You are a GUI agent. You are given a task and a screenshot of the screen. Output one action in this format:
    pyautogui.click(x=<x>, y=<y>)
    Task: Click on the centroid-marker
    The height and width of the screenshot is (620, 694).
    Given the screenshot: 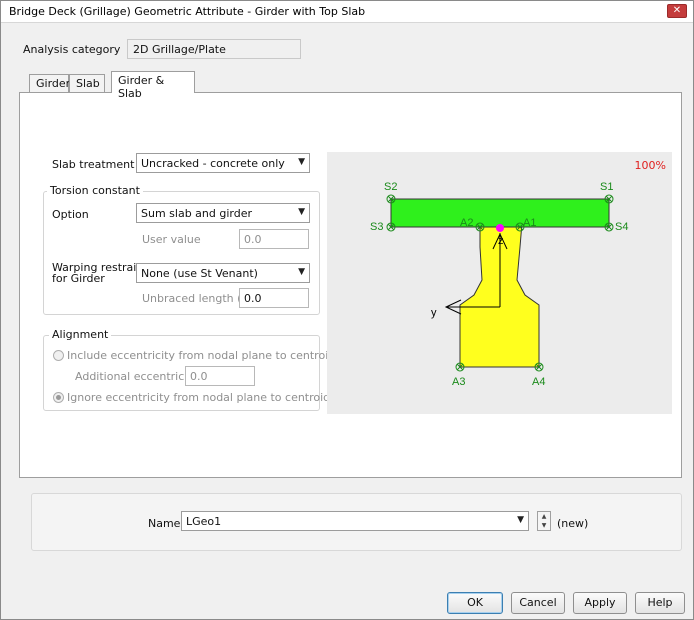 What is the action you would take?
    pyautogui.click(x=500, y=228)
    